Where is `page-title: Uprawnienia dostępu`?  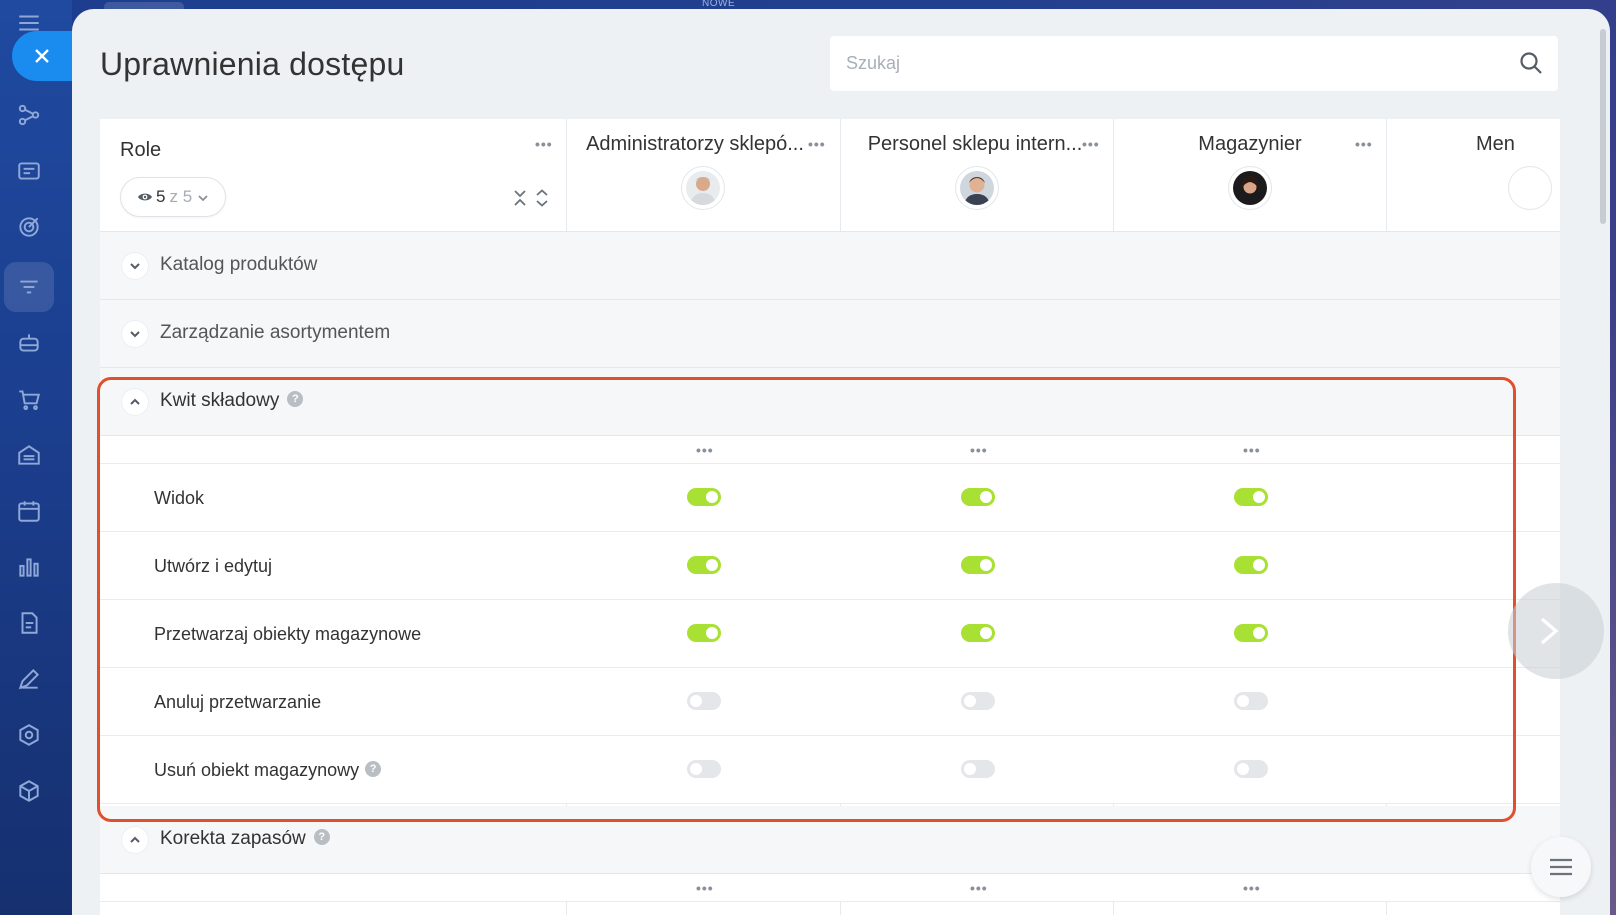
page-title: Uprawnienia dostępu is located at coordinates (252, 64).